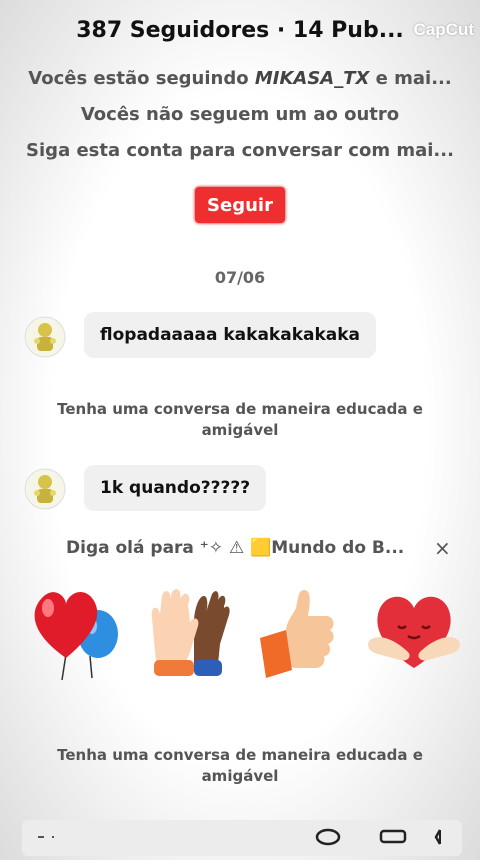  I want to click on heart-hug-icon, so click(414, 632).